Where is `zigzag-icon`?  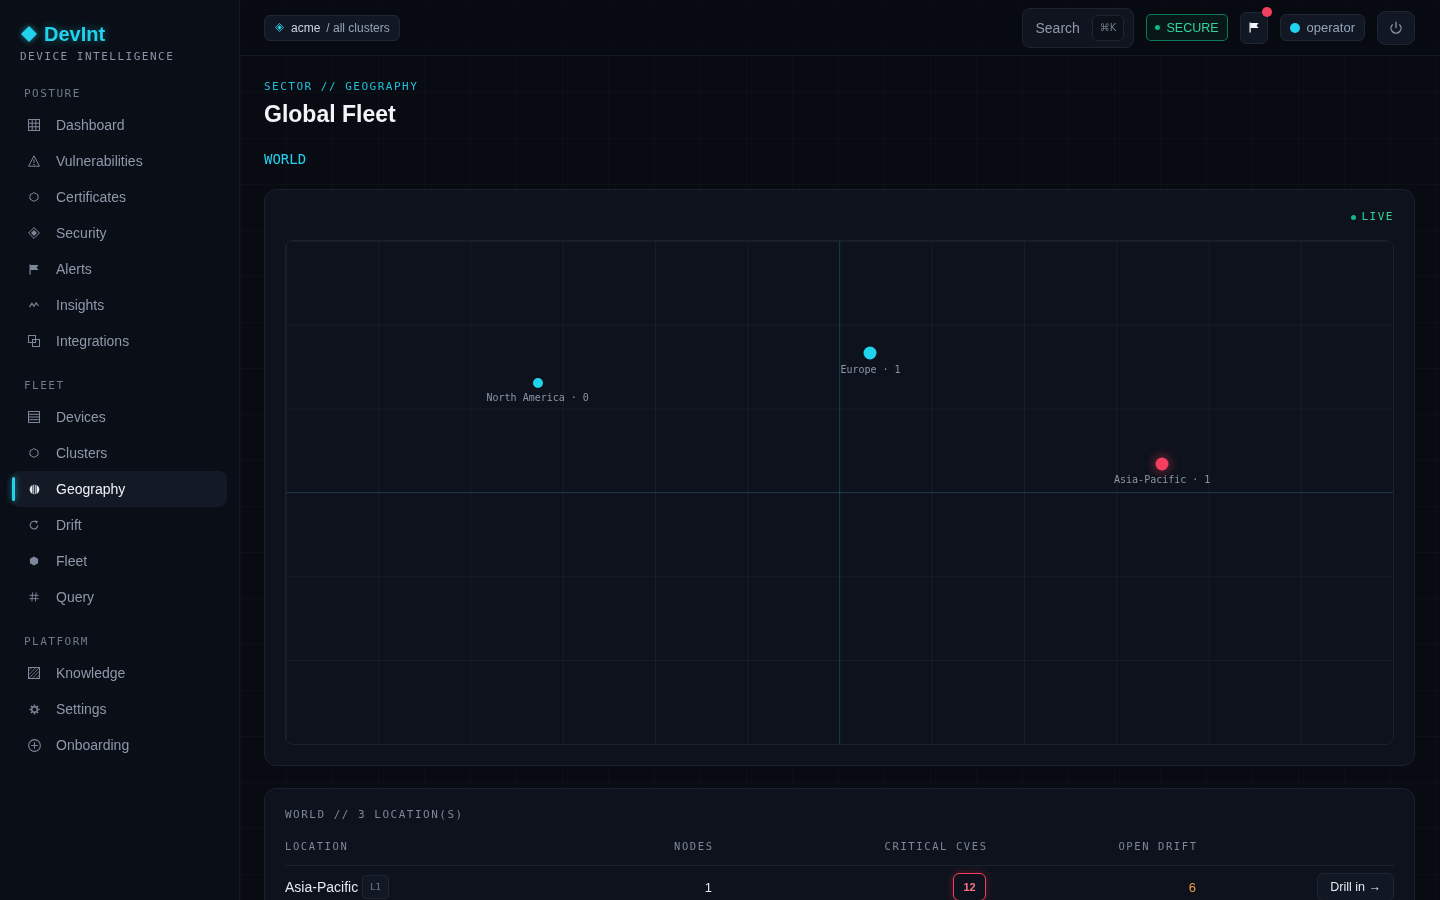
zigzag-icon is located at coordinates (34, 305).